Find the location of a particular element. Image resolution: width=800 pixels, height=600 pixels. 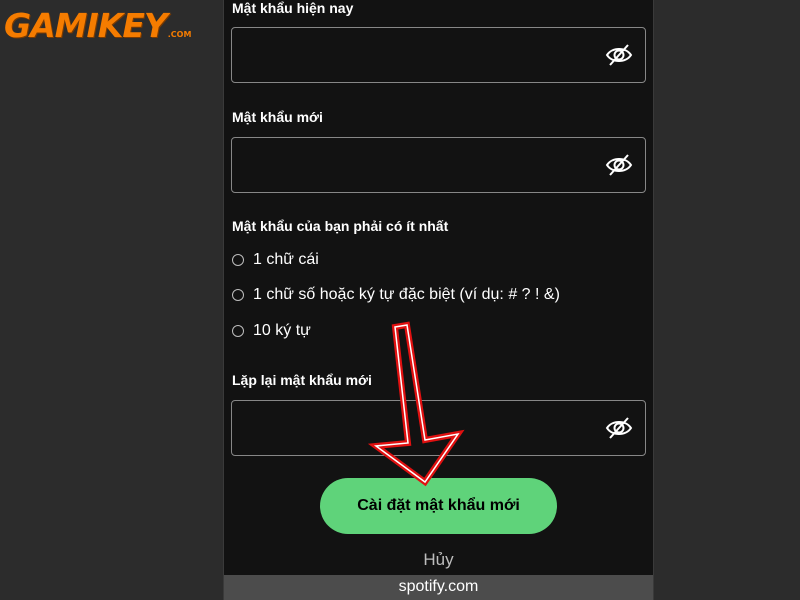

new-password-input is located at coordinates (416, 166).